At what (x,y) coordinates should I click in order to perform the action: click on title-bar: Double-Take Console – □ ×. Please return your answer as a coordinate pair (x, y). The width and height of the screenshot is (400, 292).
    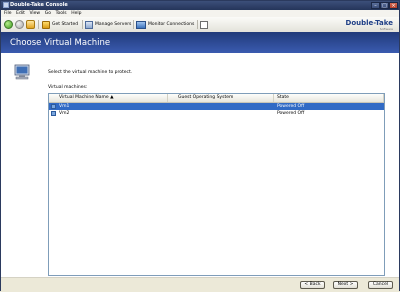
    Looking at the image, I should click on (200, 5).